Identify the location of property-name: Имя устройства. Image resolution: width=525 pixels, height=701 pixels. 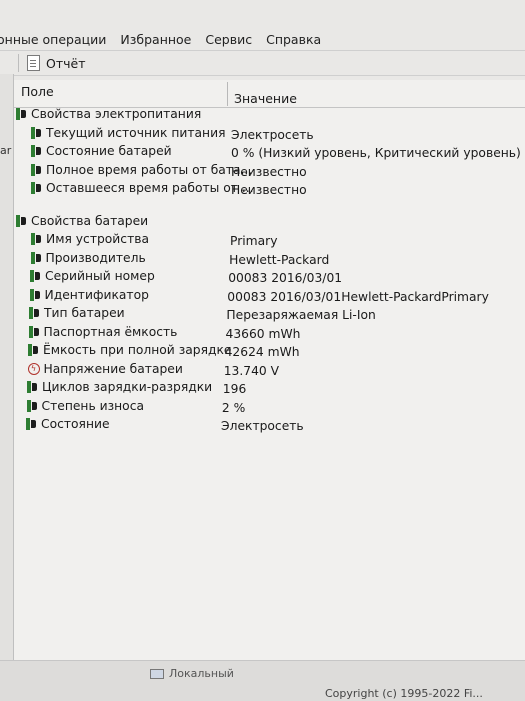
(90, 239).